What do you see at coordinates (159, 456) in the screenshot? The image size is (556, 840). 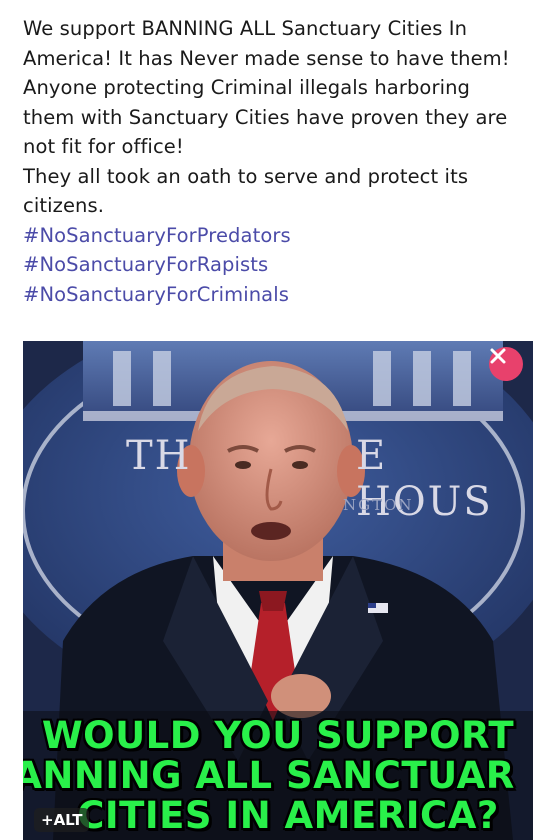 I see `background-sign-text: TH` at bounding box center [159, 456].